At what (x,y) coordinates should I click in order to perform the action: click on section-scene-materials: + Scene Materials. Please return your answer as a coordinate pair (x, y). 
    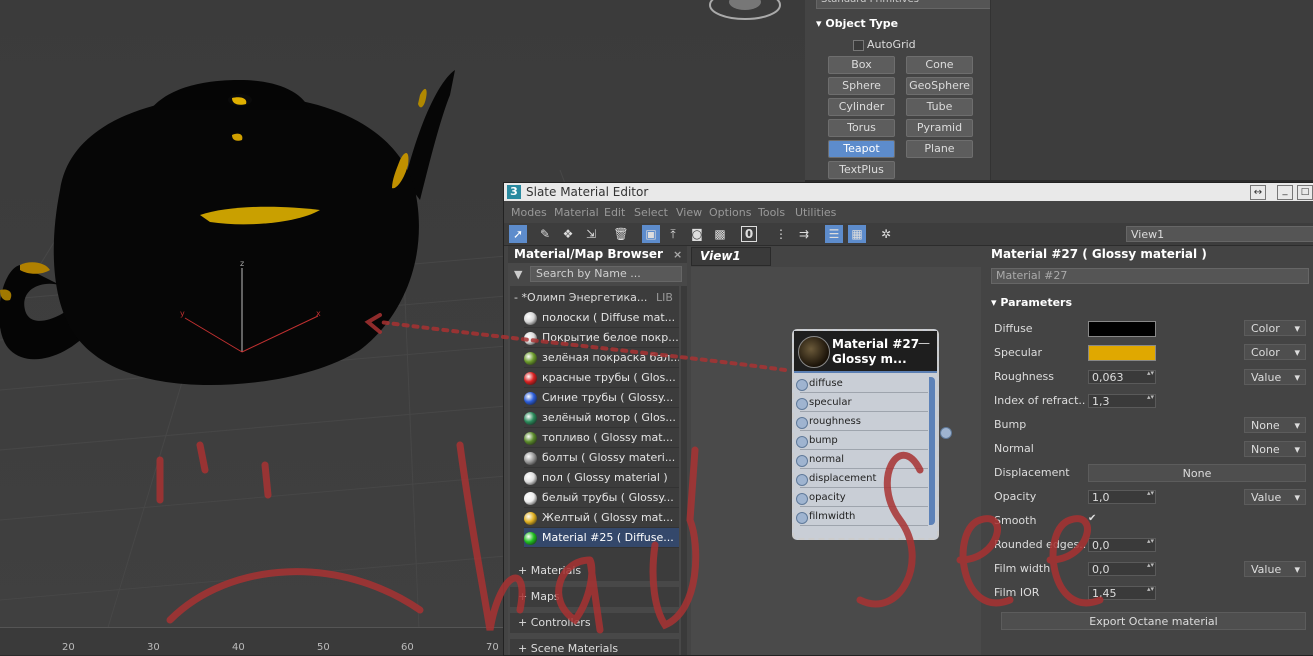
    Looking at the image, I should click on (594, 647).